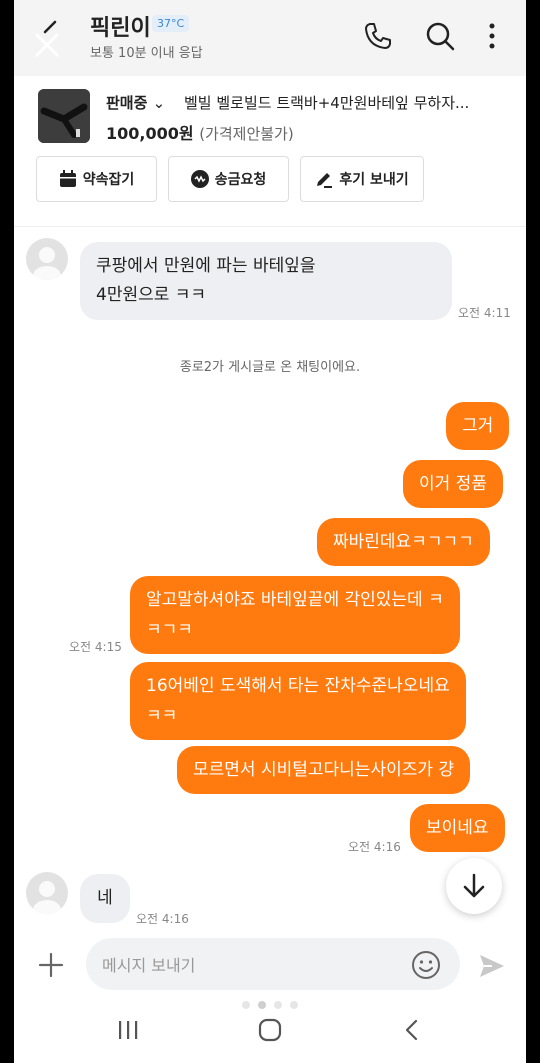  I want to click on outgoing-message: 이거 정품, so click(453, 484).